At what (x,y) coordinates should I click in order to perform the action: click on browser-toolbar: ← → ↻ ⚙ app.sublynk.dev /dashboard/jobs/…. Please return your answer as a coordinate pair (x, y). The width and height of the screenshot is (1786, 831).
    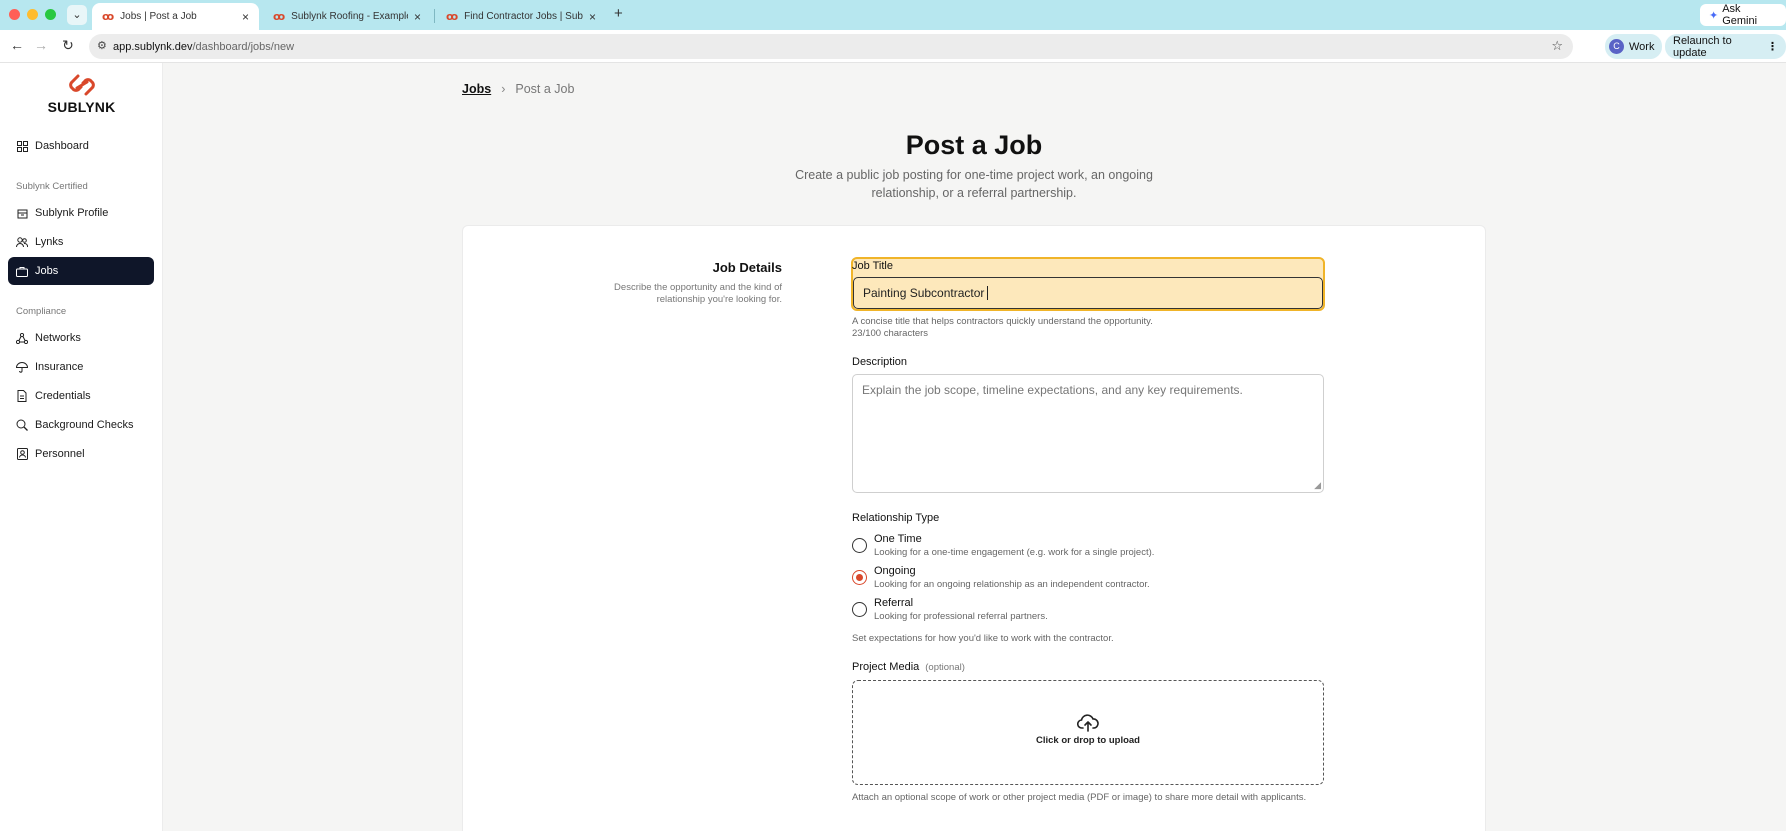
    Looking at the image, I should click on (893, 46).